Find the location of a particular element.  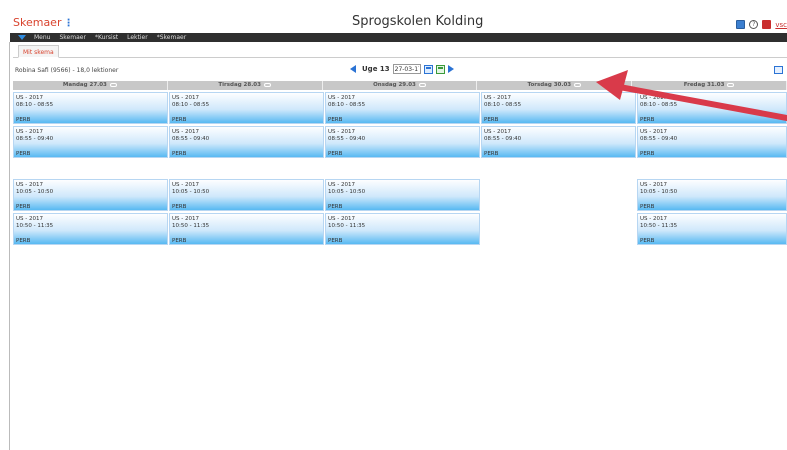

app-title-label: Skemaer is located at coordinates (37, 22).